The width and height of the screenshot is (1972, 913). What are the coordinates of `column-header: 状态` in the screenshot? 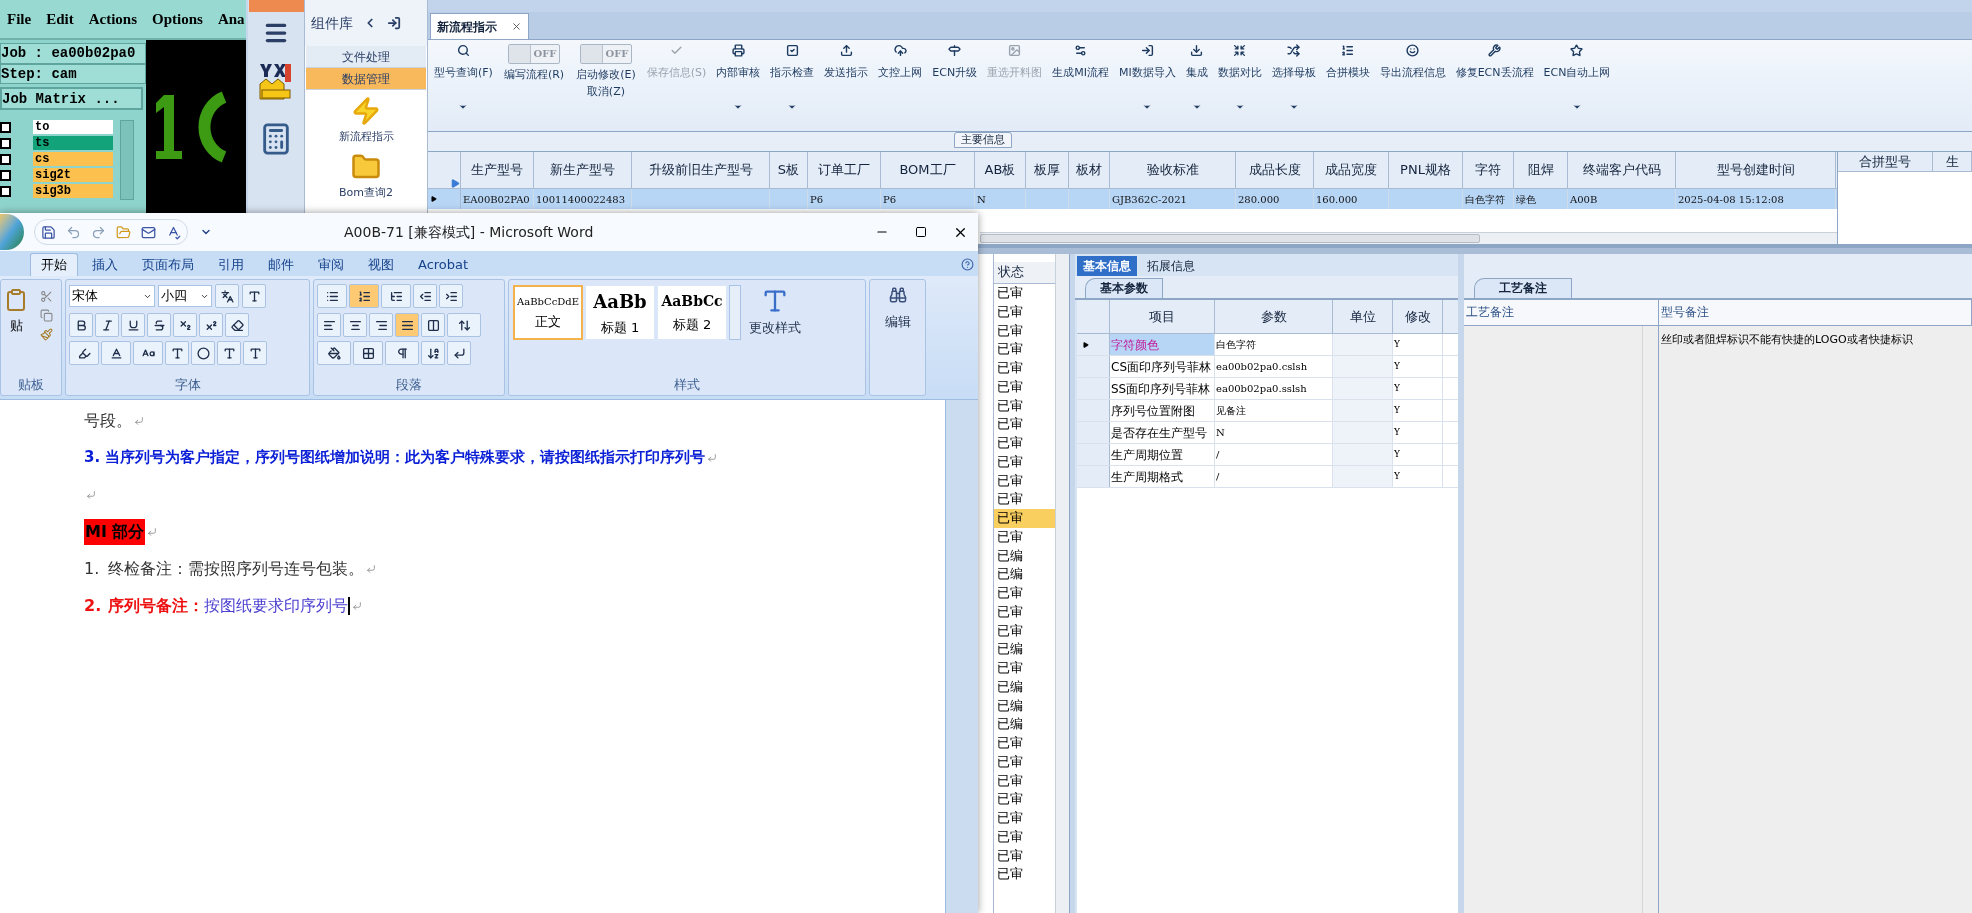 It's located at (1024, 273).